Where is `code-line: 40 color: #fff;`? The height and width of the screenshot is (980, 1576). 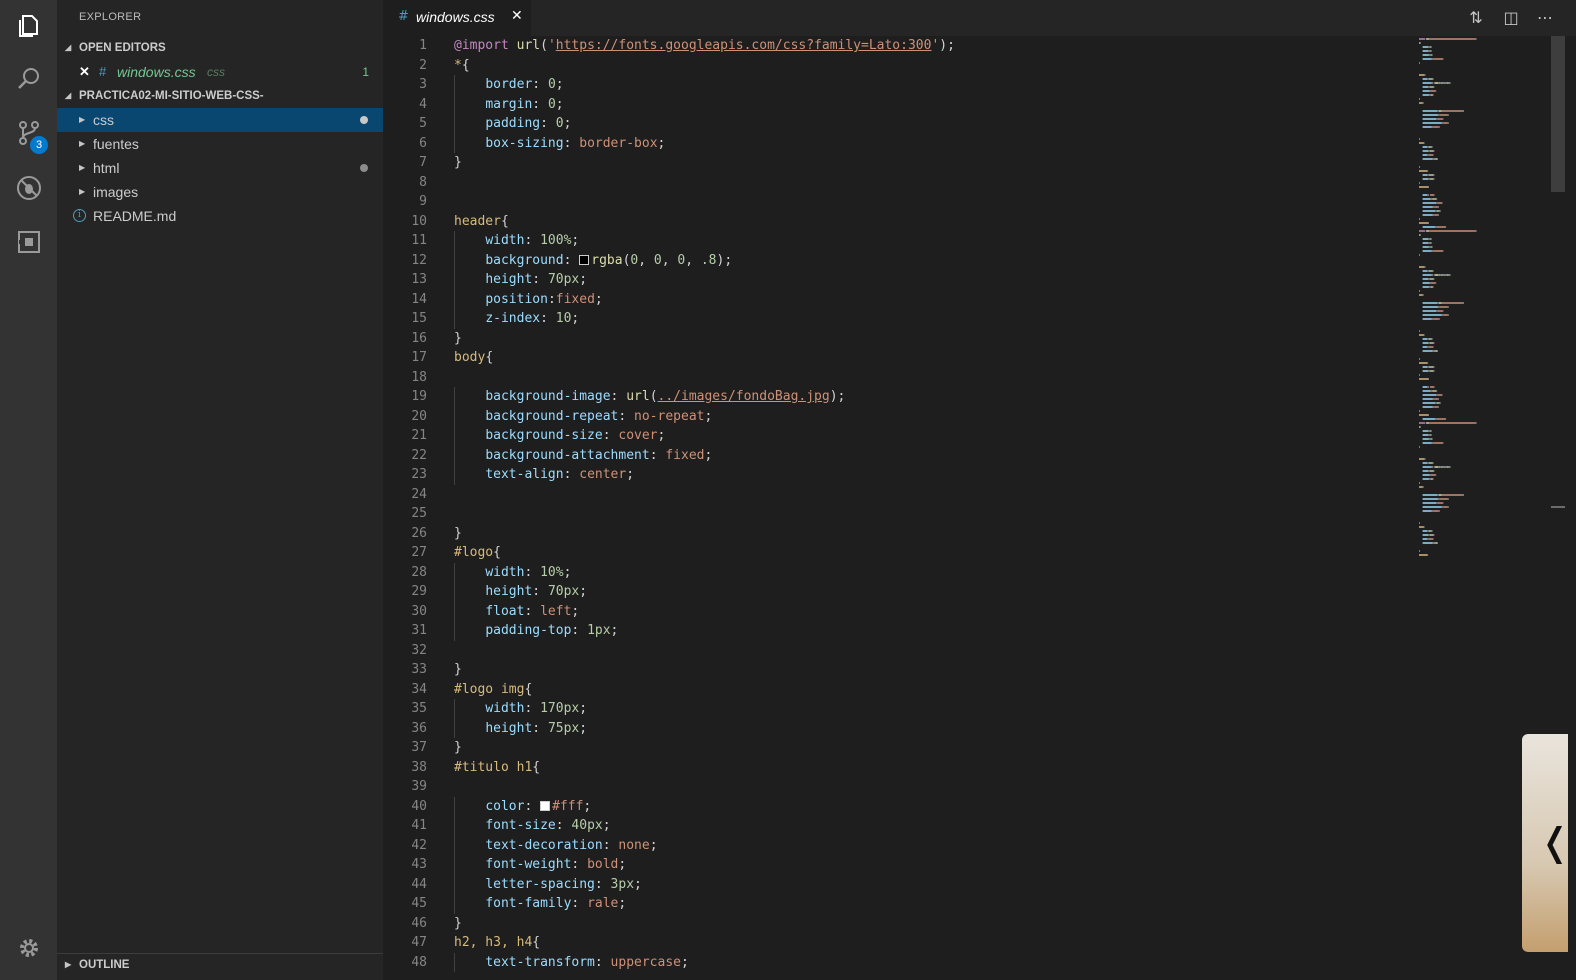
code-line: 40 color: #fff; is located at coordinates (898, 806).